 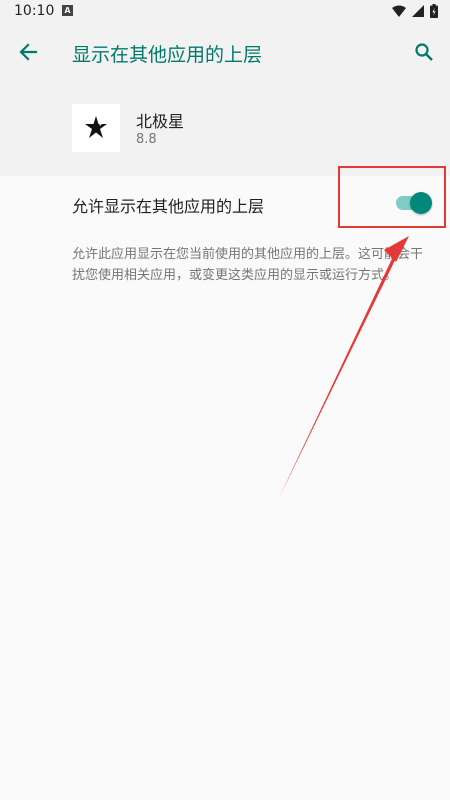 I want to click on star-logo-icon, so click(x=97, y=127).